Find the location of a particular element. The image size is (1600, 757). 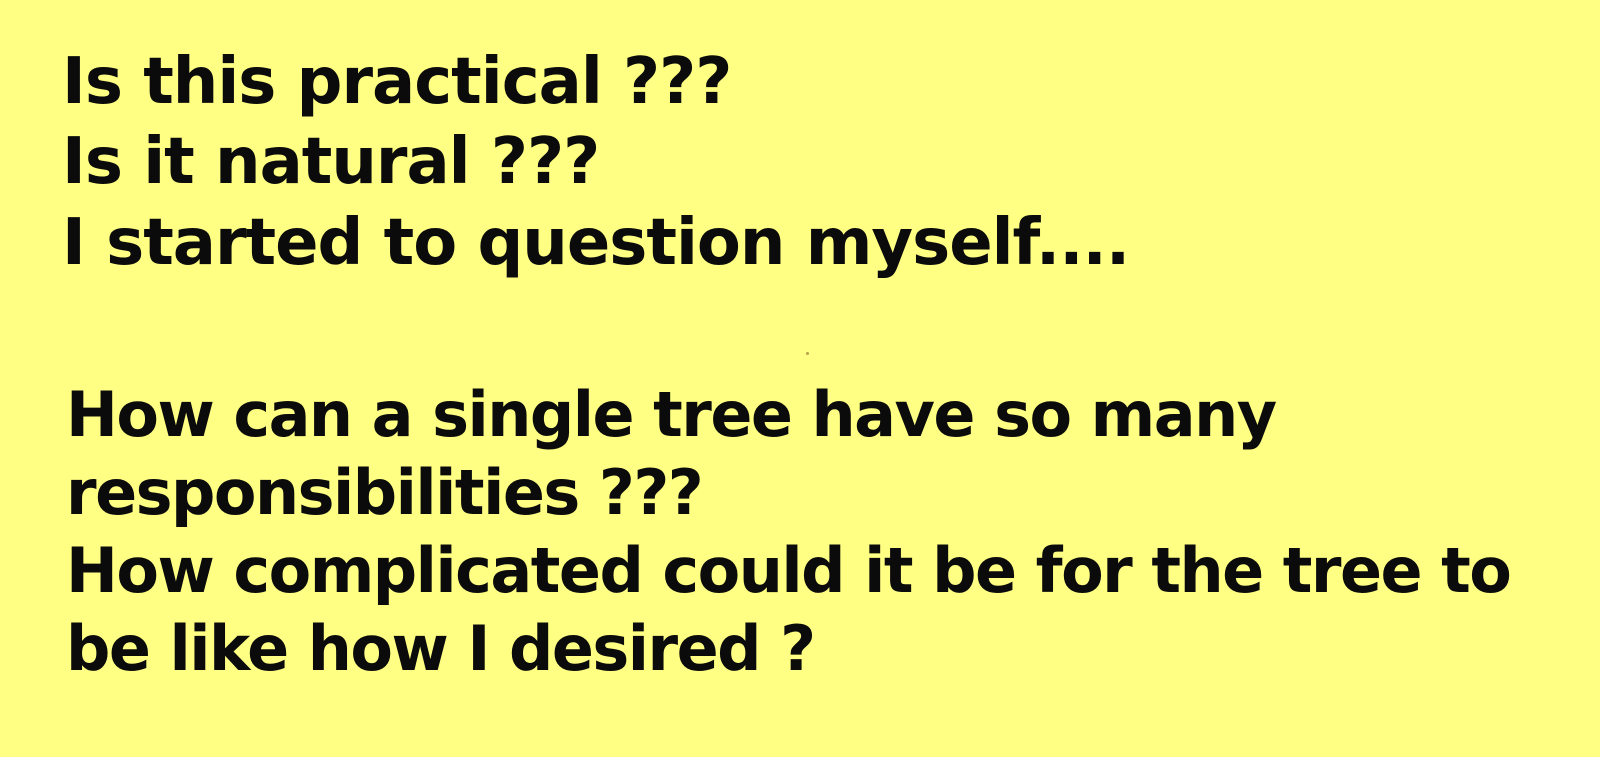

question-responsibilities-line-1: How can a single tree have so many is located at coordinates (671, 414).